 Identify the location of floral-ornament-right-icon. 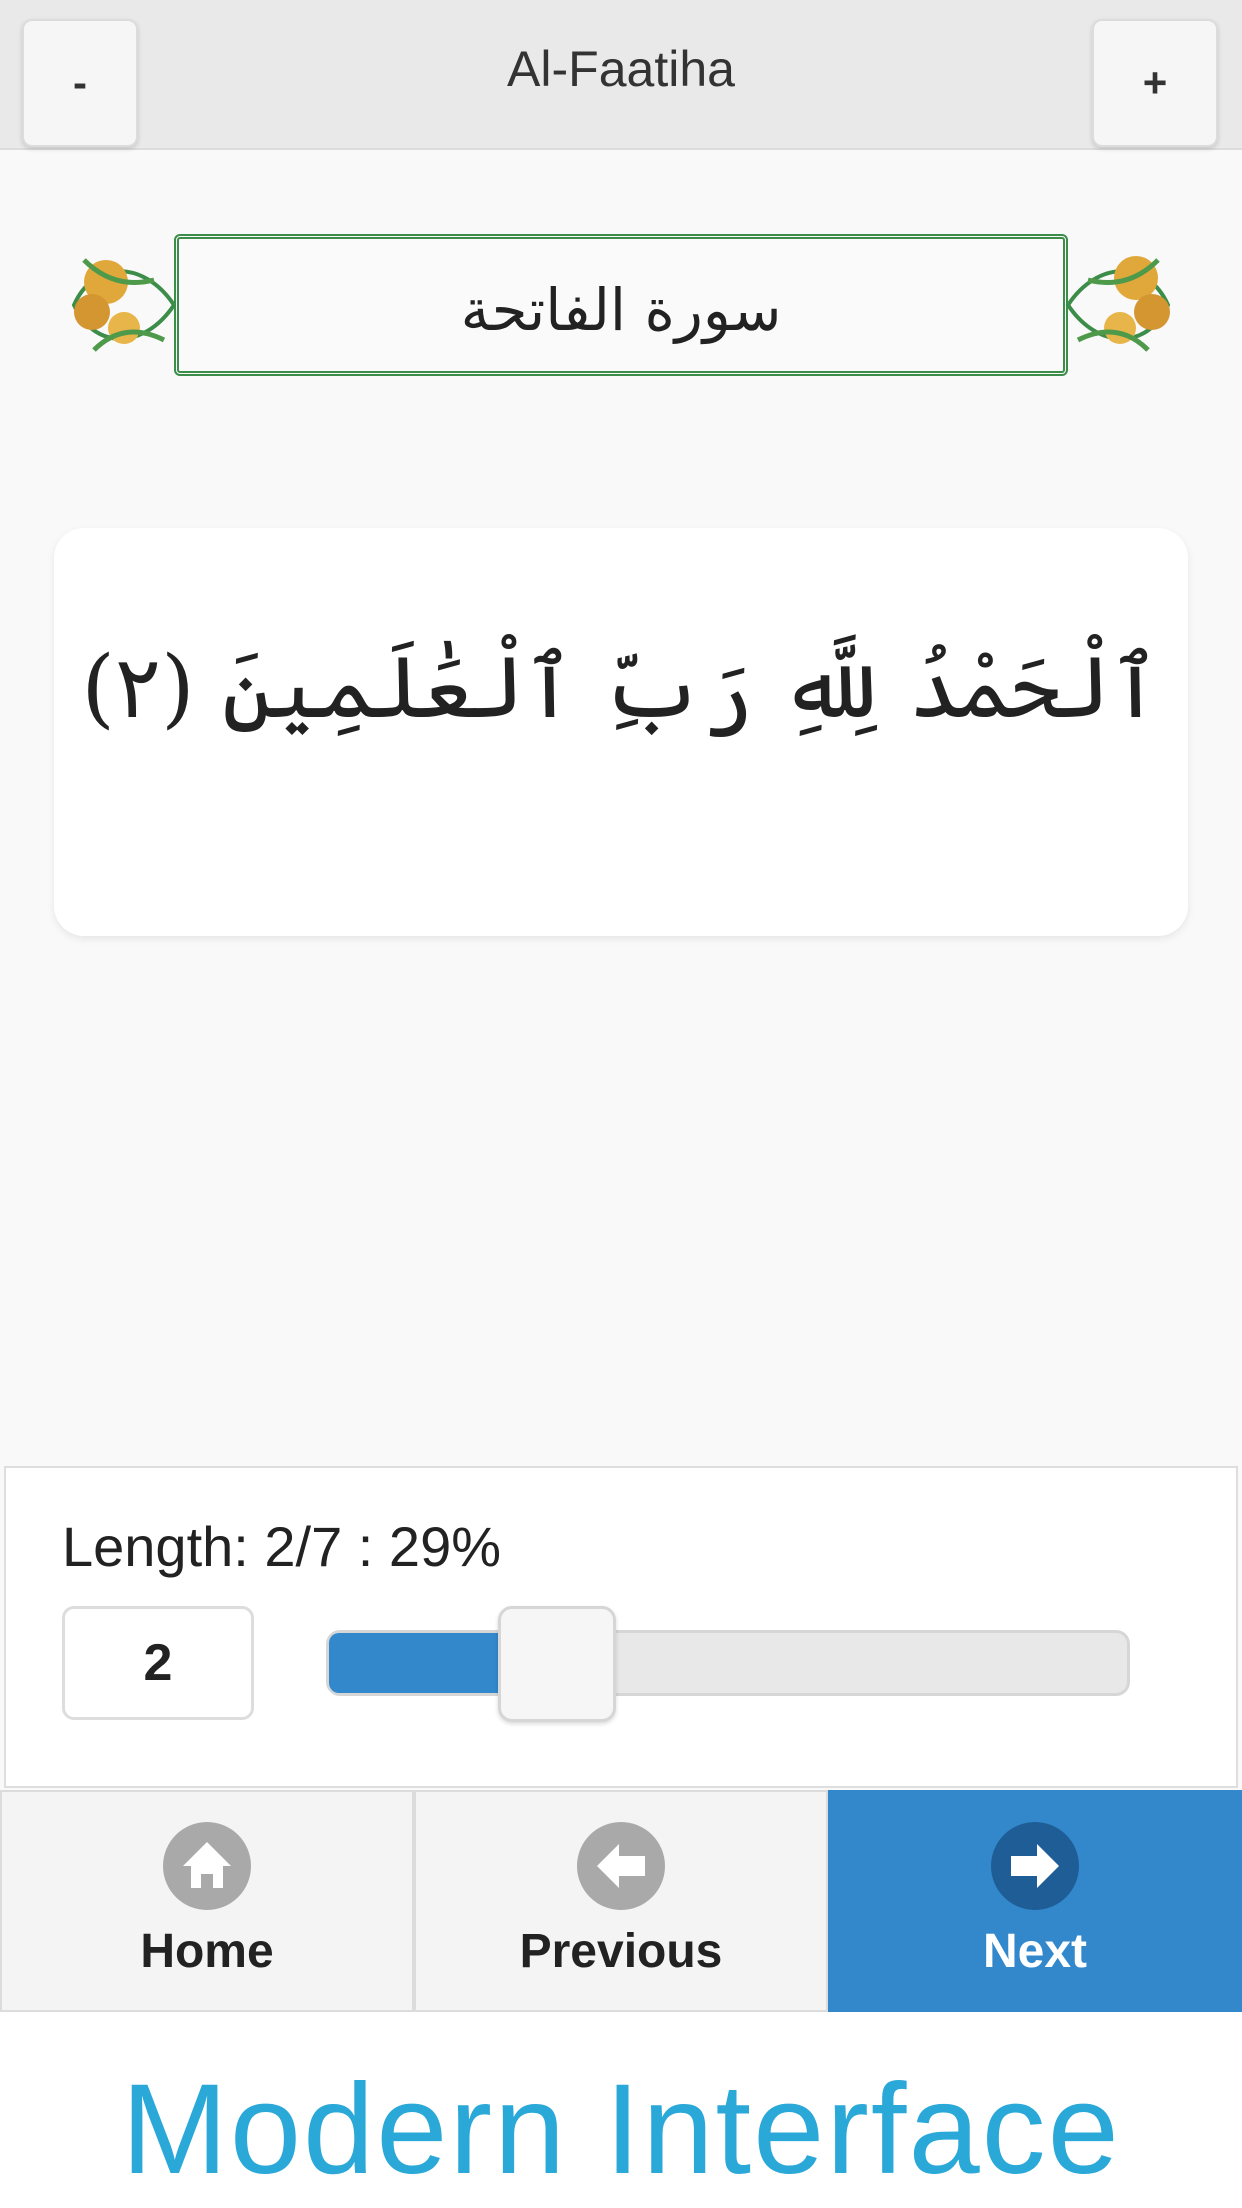
(1118, 304).